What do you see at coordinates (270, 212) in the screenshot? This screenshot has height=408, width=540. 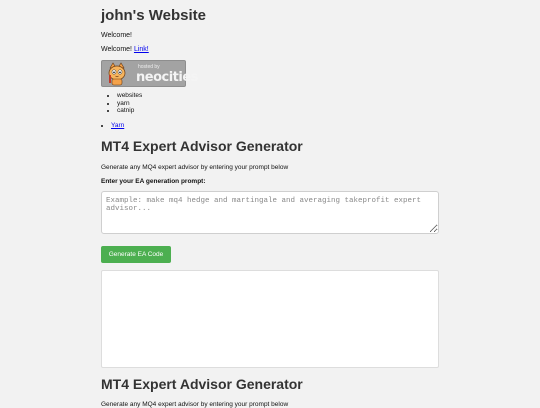 I see `prompt-input` at bounding box center [270, 212].